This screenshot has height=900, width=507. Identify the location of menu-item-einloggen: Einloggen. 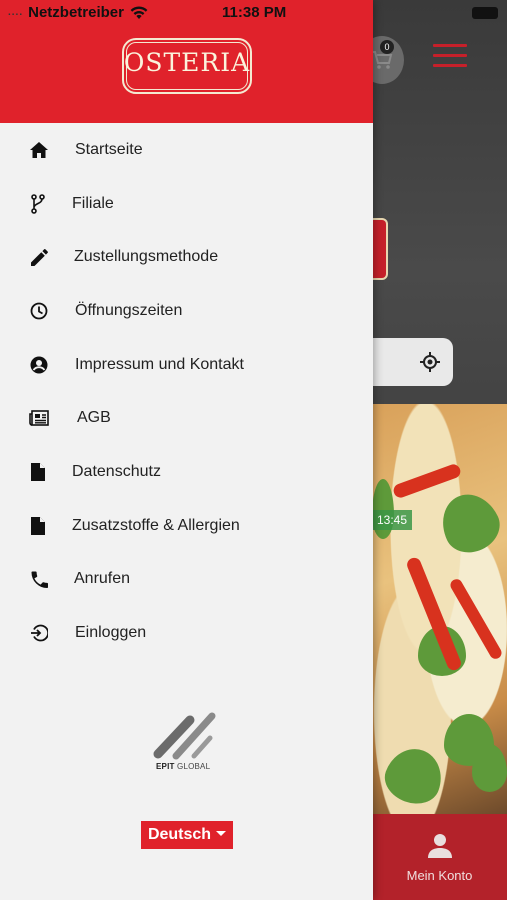
(186, 633).